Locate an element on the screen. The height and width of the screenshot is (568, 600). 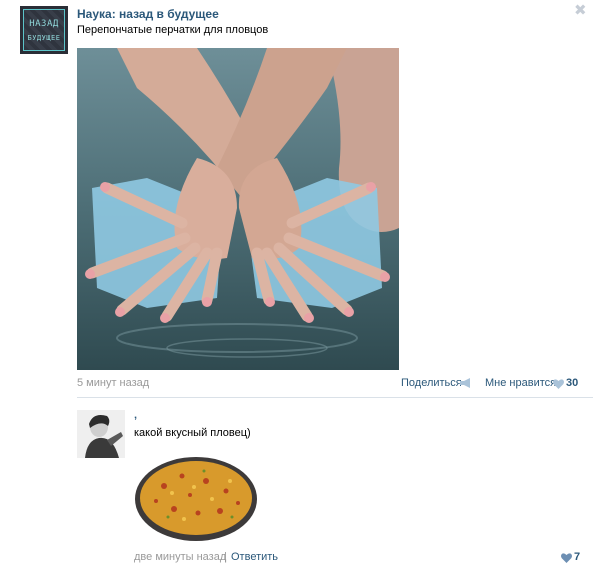
heart-icon is located at coordinates (558, 384).